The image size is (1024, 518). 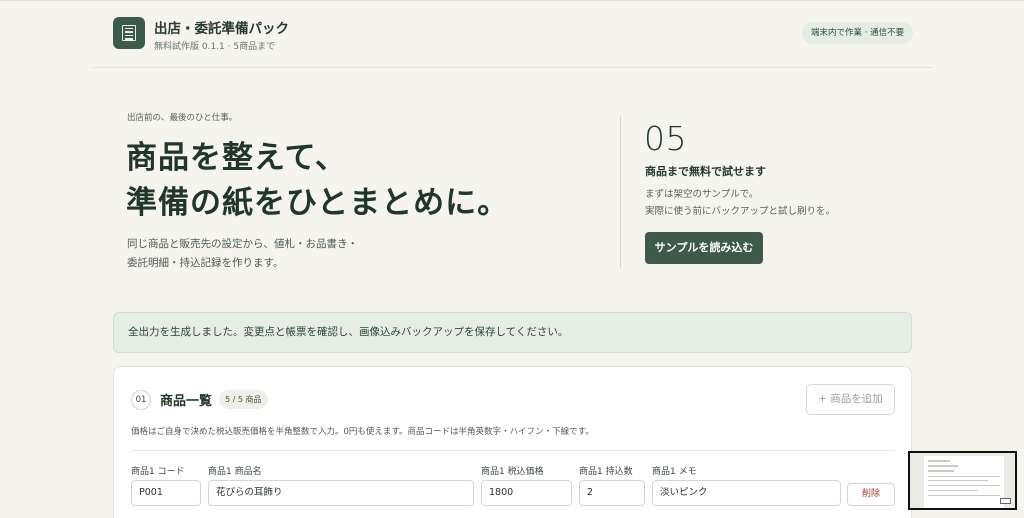 I want to click on product-memo-label: 商品1 メモ, so click(x=674, y=472).